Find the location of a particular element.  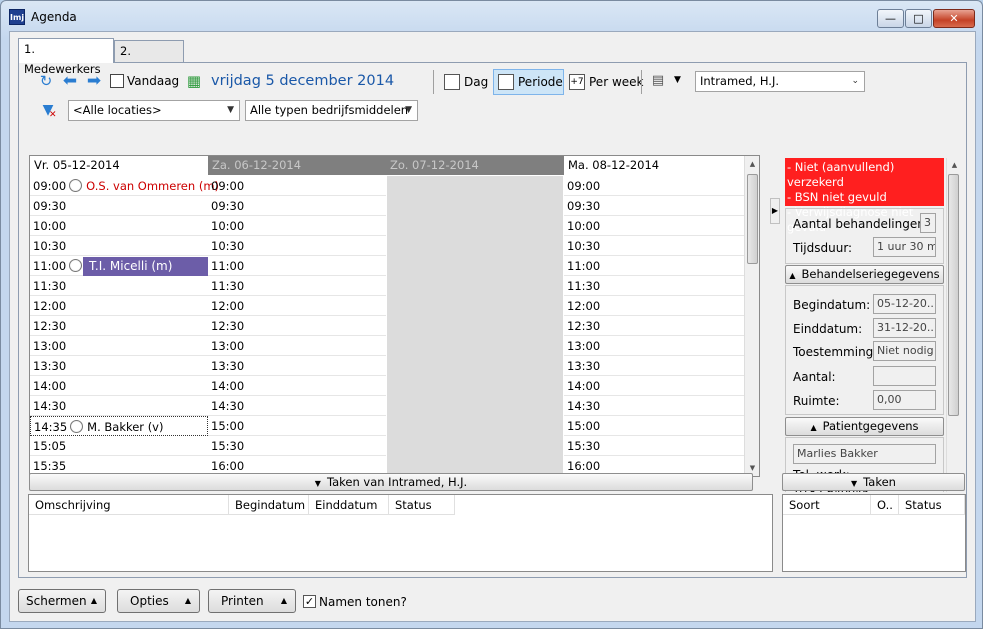

collapse-panel-icon: ▶ is located at coordinates (775, 211).